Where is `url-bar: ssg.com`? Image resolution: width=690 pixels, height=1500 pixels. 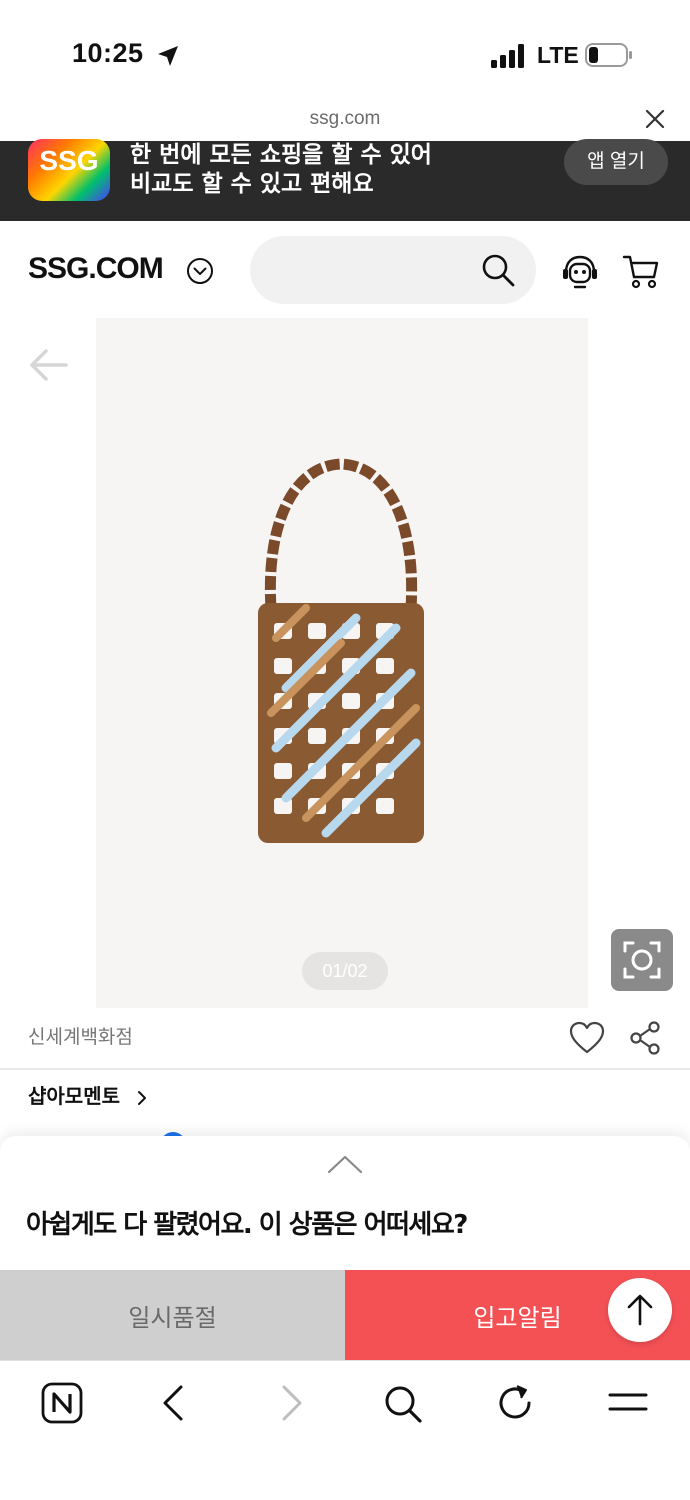
url-bar: ssg.com is located at coordinates (345, 120).